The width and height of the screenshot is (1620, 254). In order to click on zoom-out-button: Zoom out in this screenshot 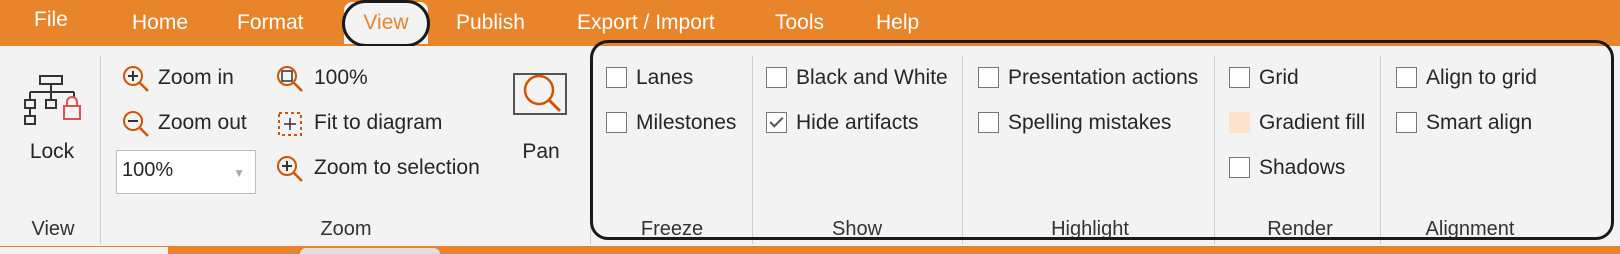, I will do `click(192, 123)`.